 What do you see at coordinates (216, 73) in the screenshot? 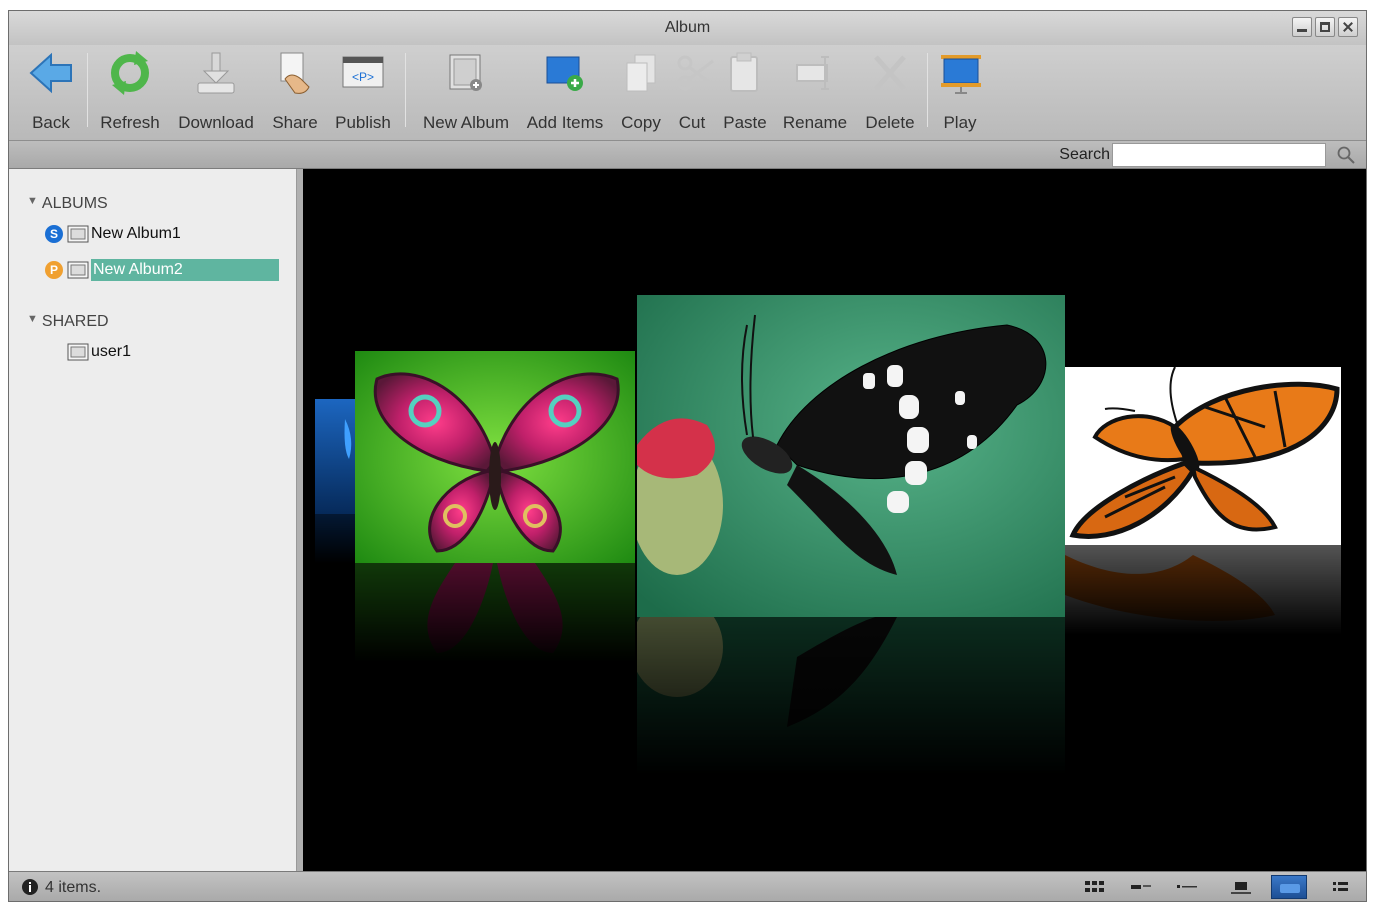
I see `download-icon` at bounding box center [216, 73].